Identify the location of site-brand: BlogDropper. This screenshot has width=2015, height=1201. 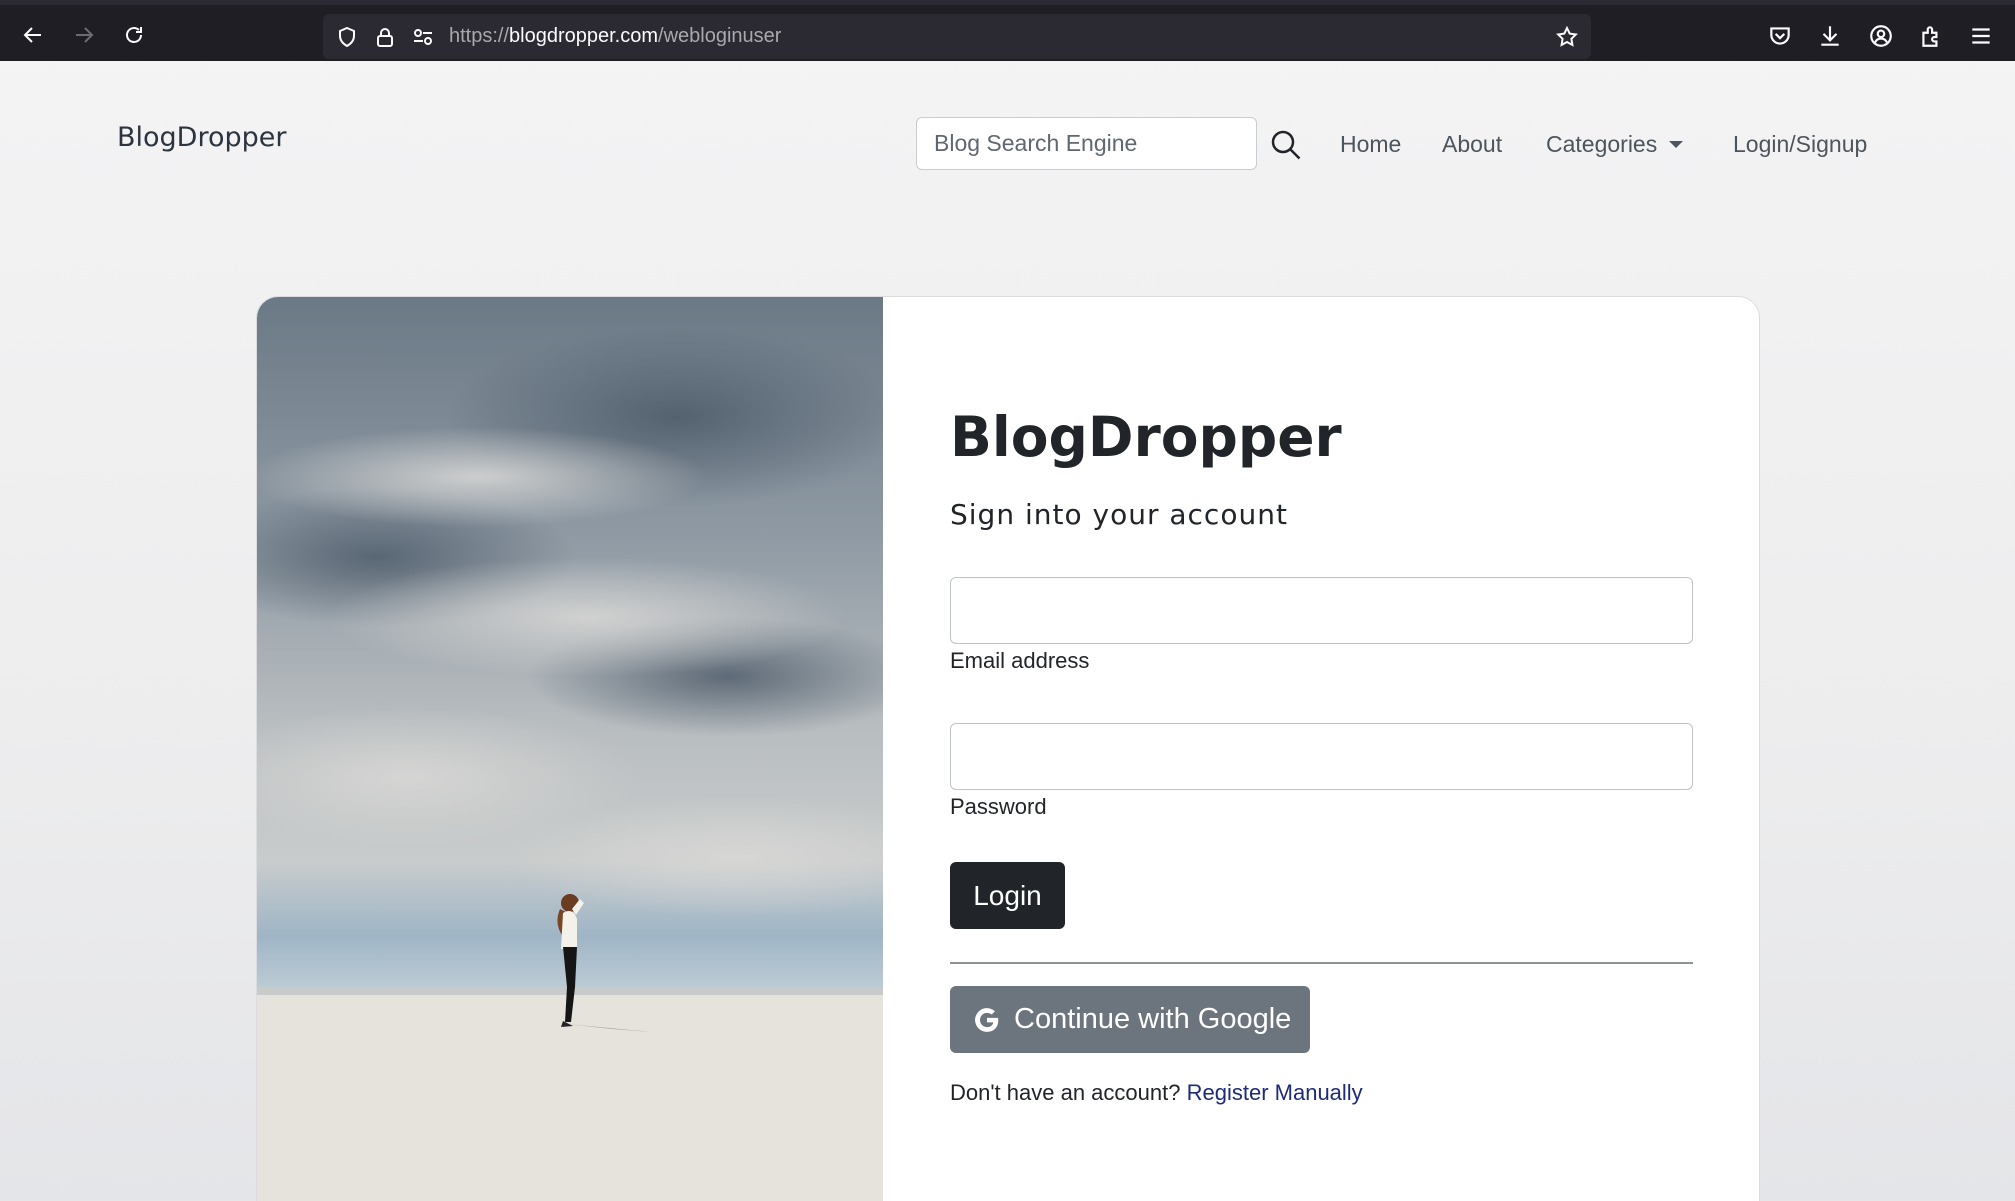
(202, 137).